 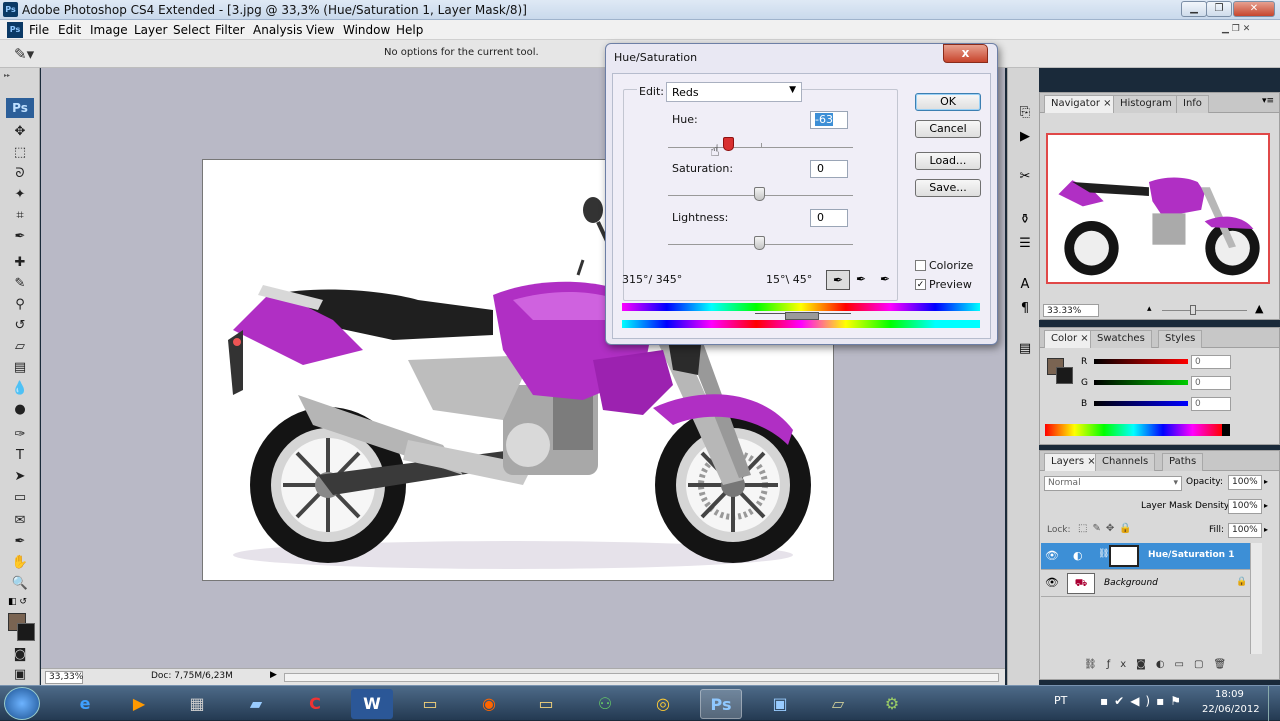 I want to click on opacity-field: 100%, so click(x=1245, y=482).